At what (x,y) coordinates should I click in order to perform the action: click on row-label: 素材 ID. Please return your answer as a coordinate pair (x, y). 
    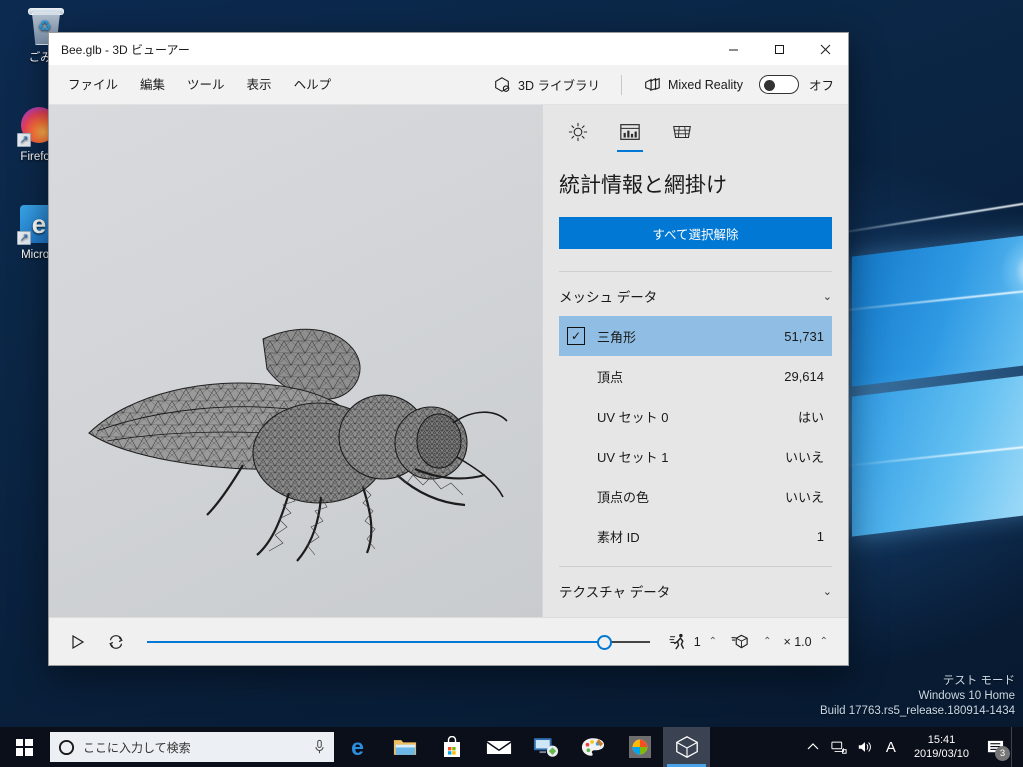
    Looking at the image, I should click on (618, 537).